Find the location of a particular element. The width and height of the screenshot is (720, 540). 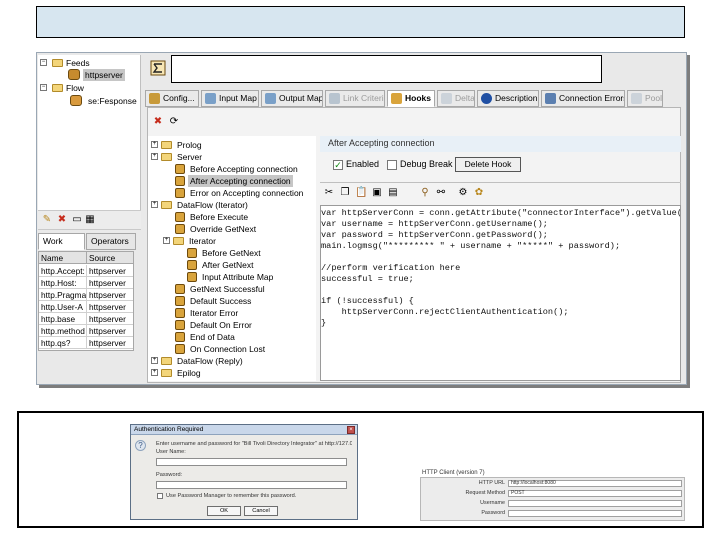

table-cell: http.User-A is located at coordinates (63, 307).